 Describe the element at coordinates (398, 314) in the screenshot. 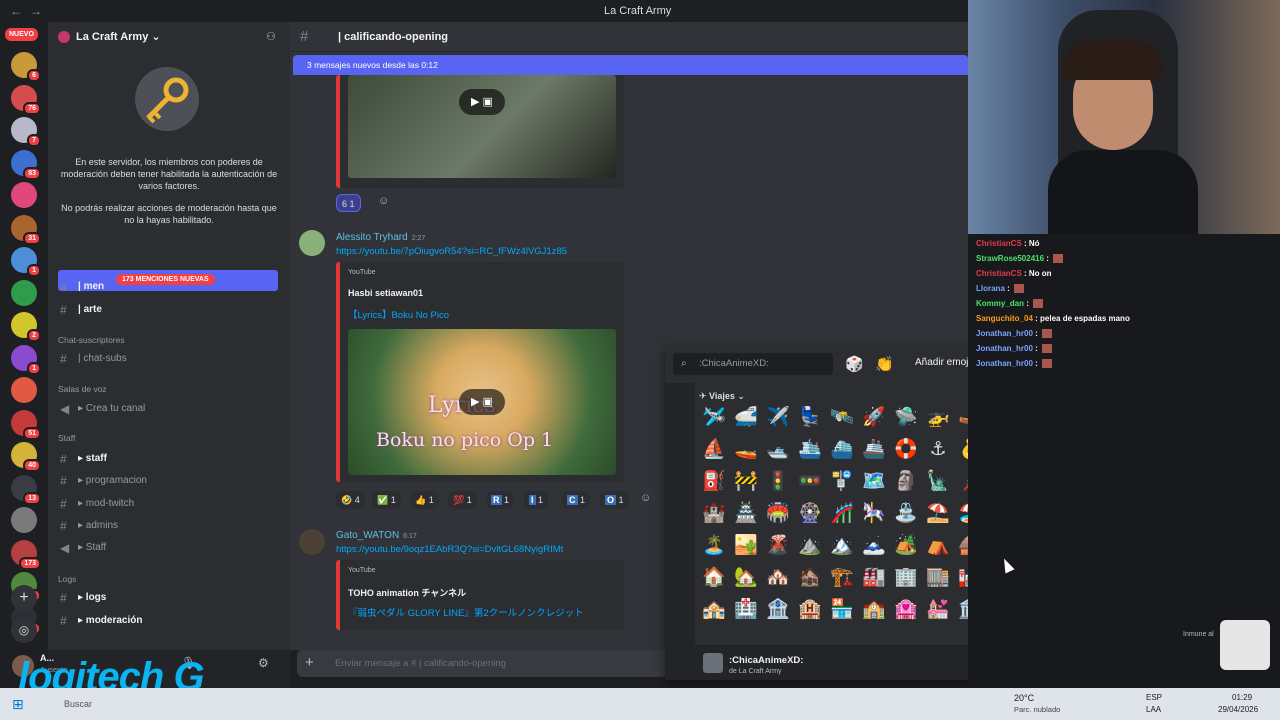

I see `embed-title: 【Lyrics】Boku No Pico` at that location.